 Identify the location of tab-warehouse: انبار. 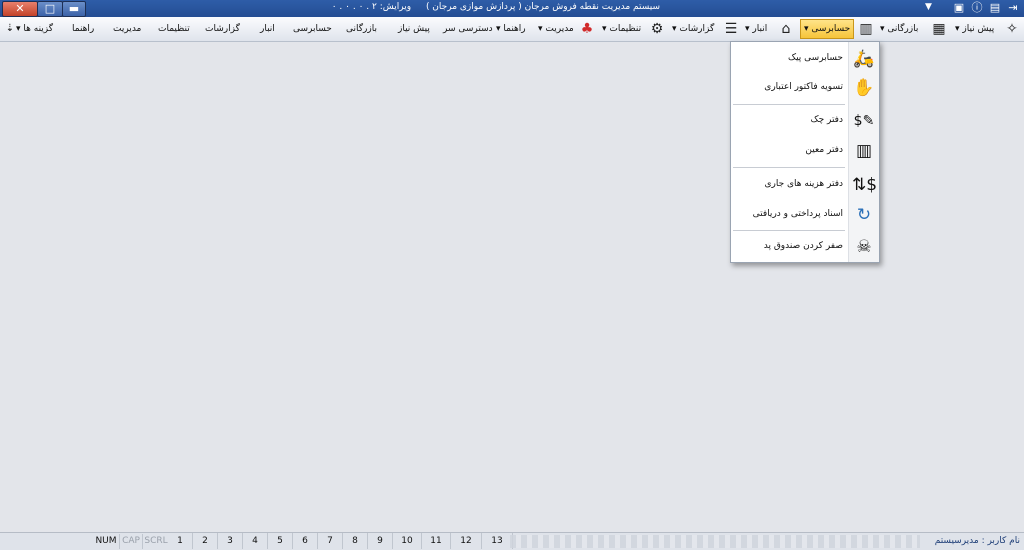
(267, 29).